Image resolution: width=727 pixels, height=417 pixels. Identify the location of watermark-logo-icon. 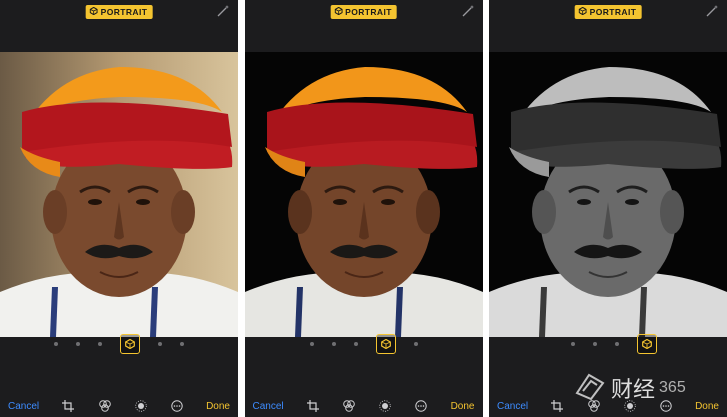
(590, 388).